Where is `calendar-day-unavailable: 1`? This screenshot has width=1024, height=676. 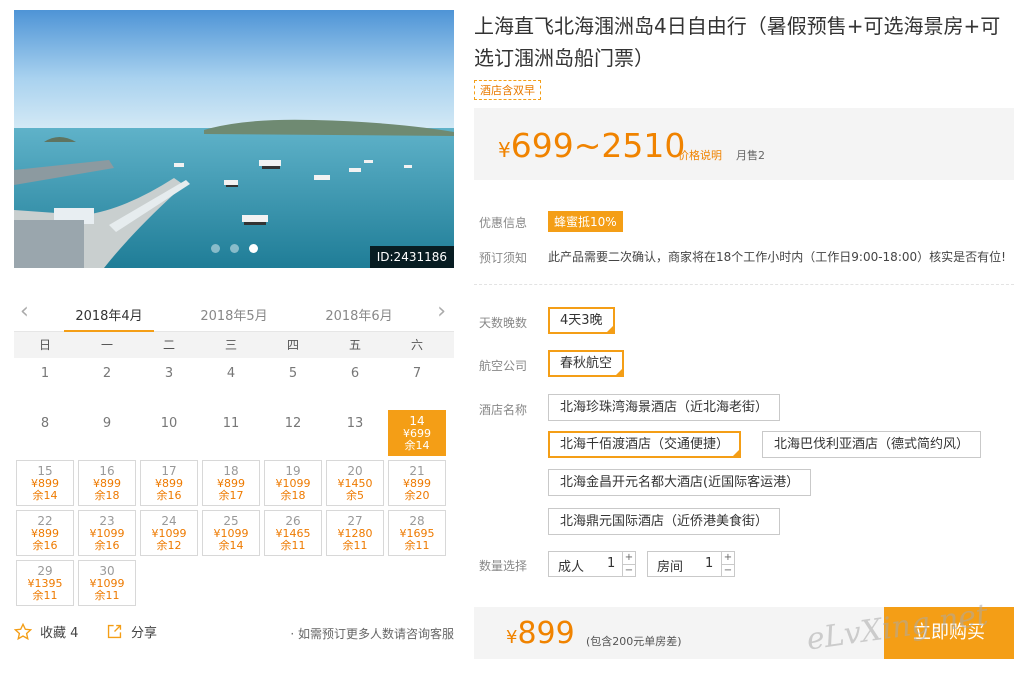 calendar-day-unavailable: 1 is located at coordinates (45, 373).